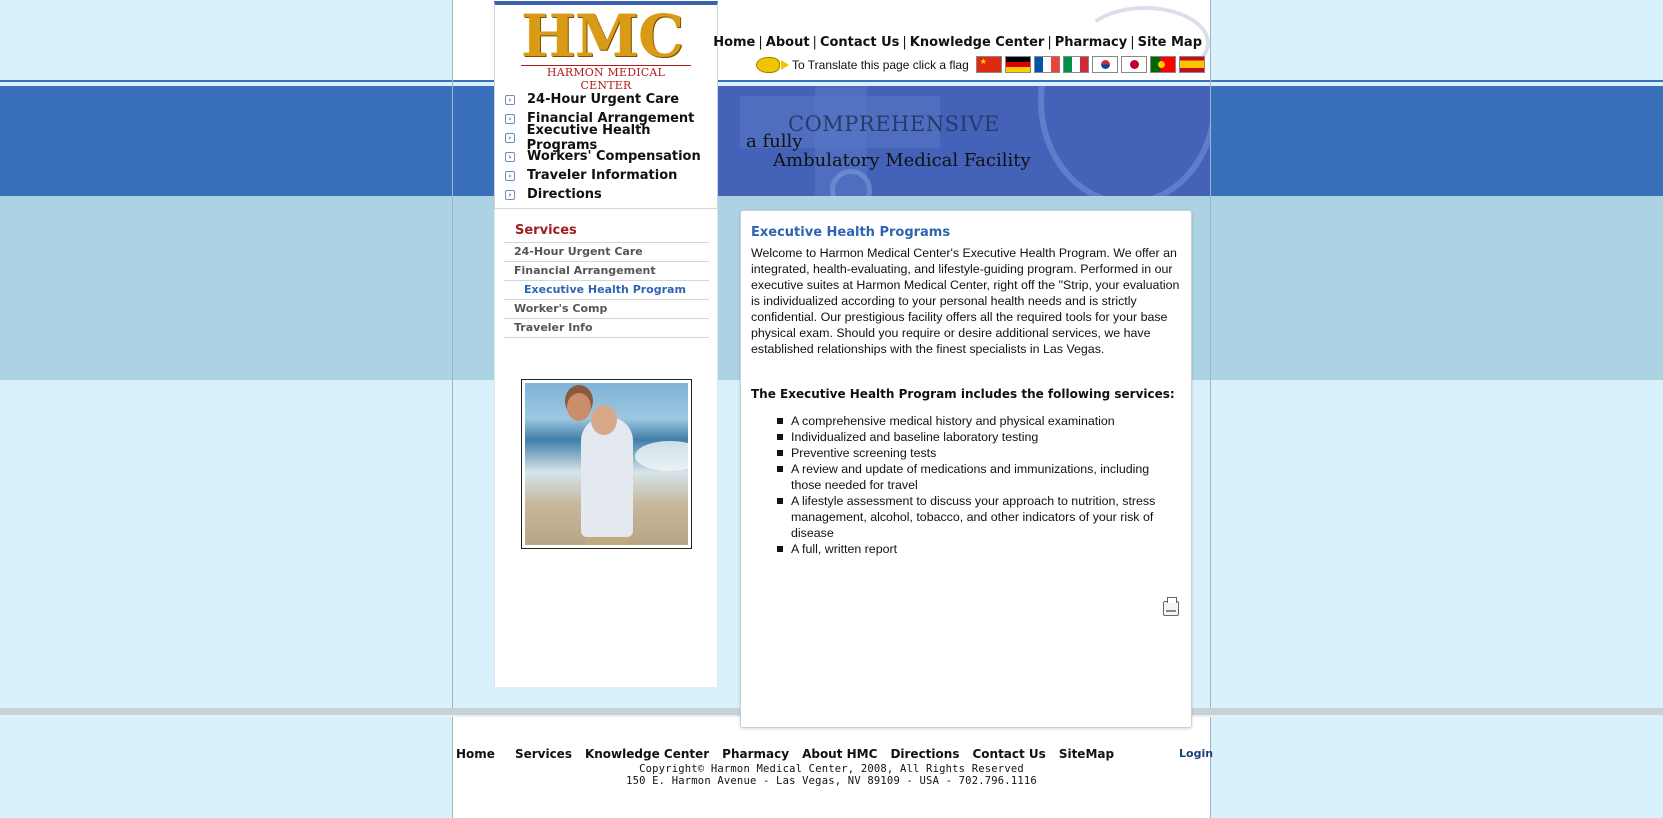 The height and width of the screenshot is (818, 1663). I want to click on beach-photo-image, so click(606, 464).